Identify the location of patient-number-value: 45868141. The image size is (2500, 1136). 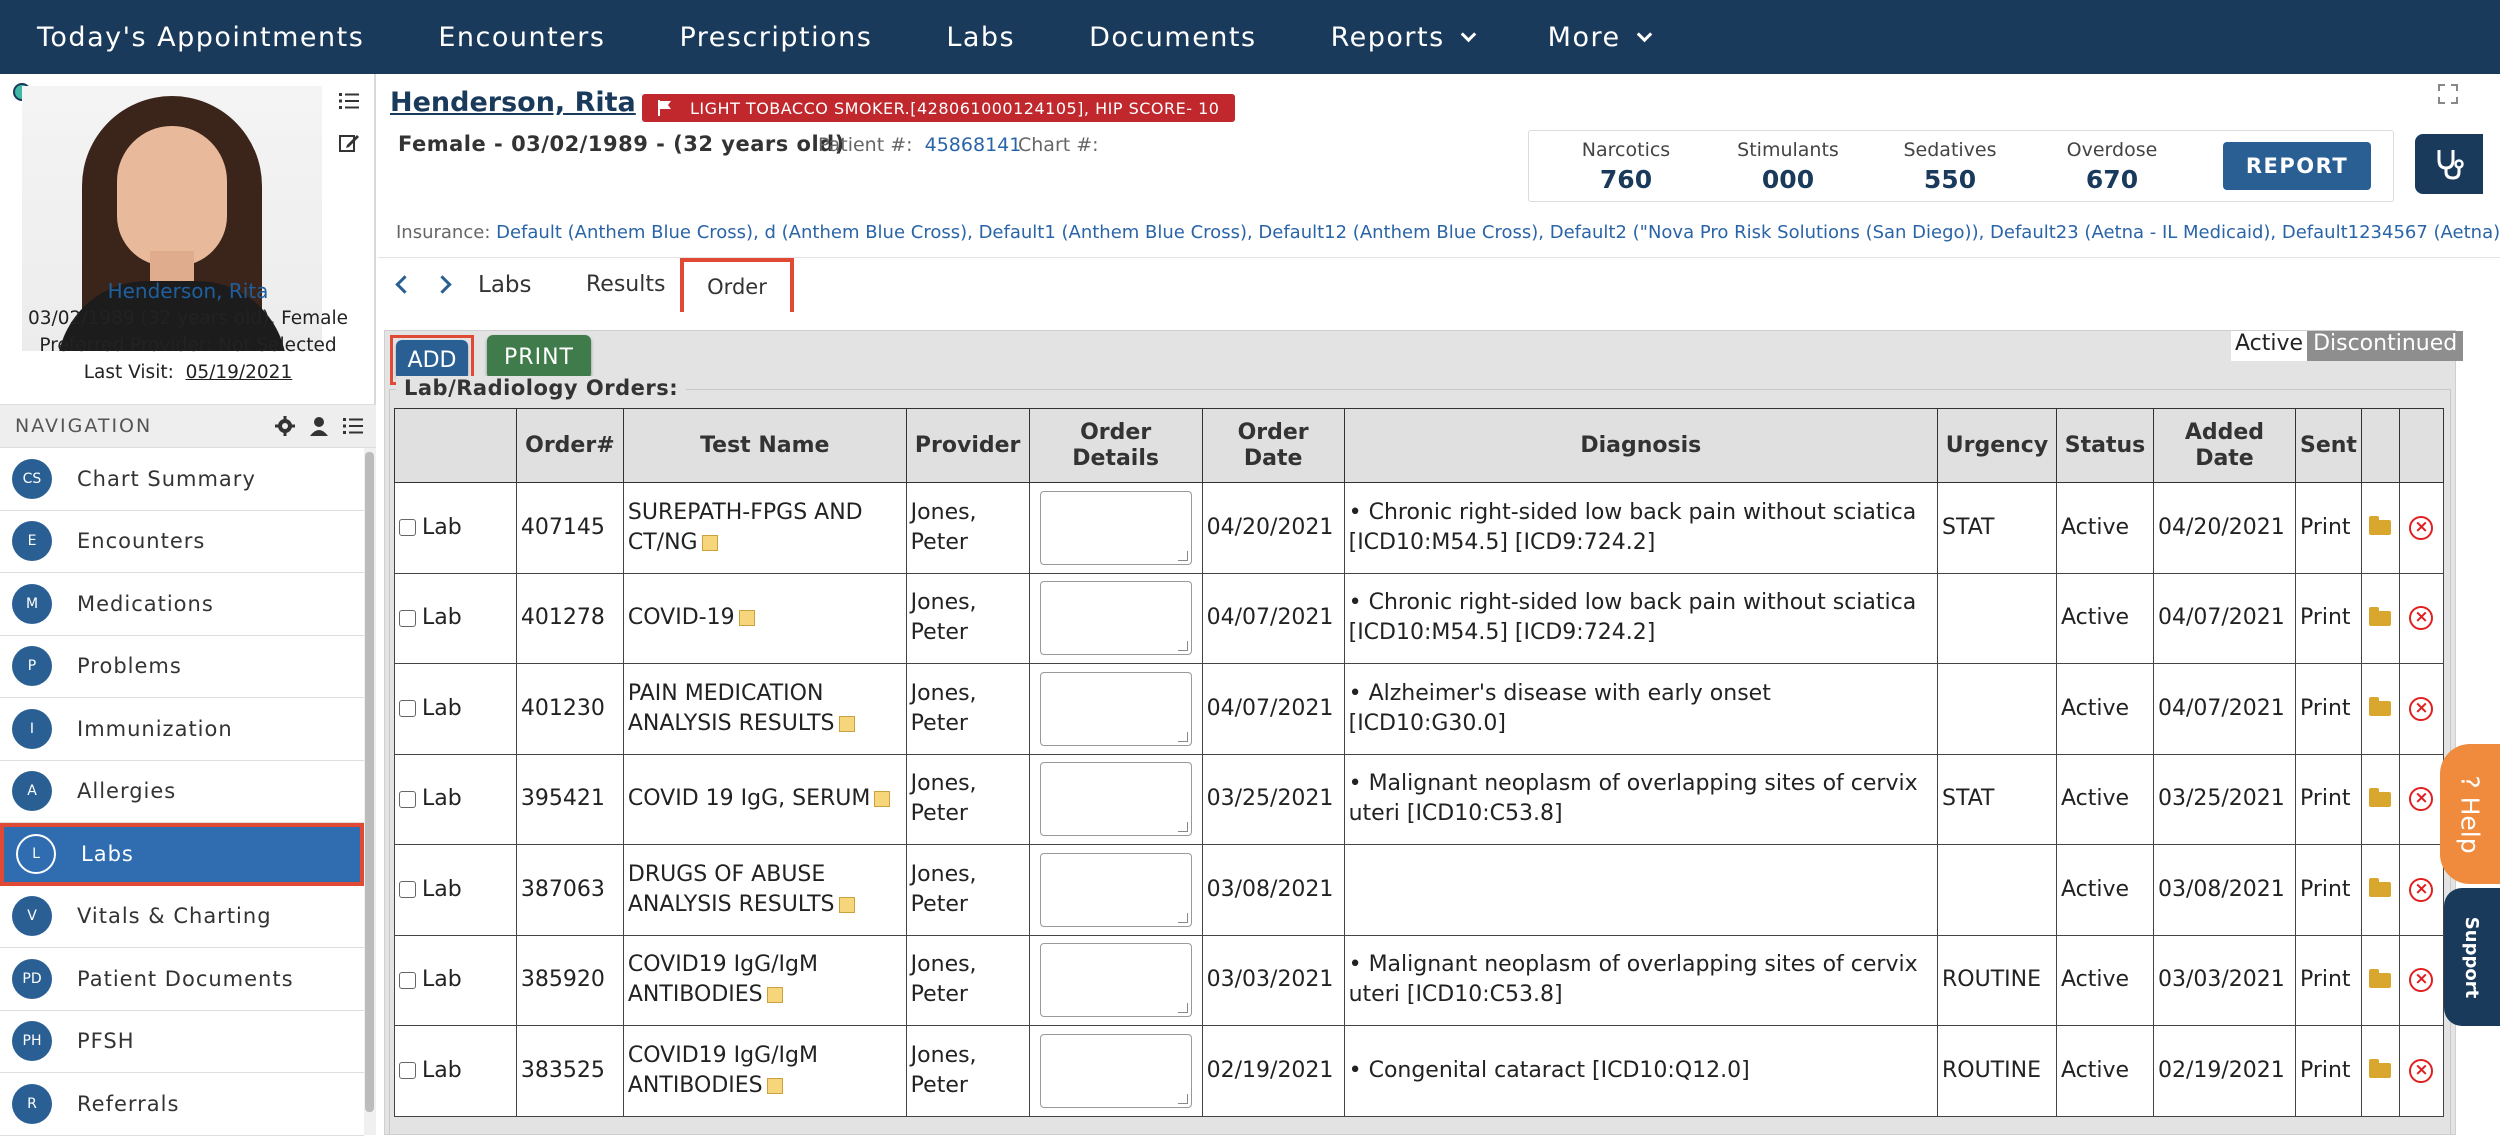
(973, 145).